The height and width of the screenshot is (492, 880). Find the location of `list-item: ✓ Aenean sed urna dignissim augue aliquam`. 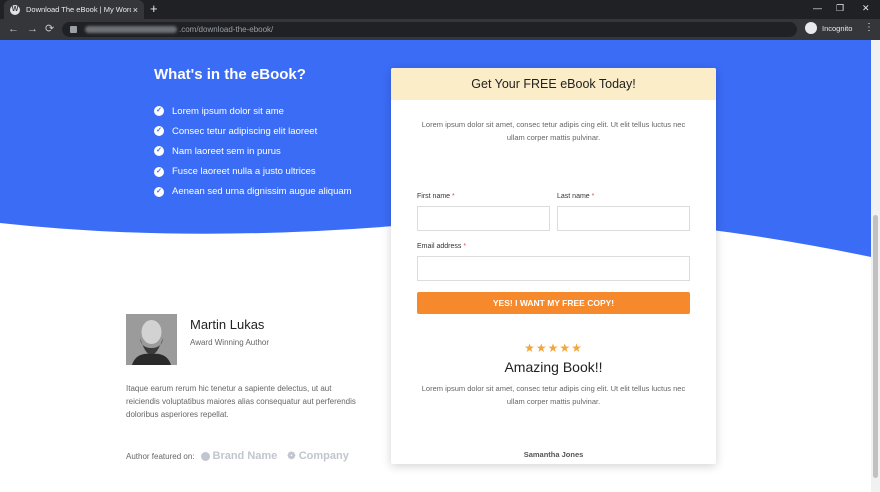

list-item: ✓ Aenean sed urna dignissim augue aliquam is located at coordinates (253, 192).